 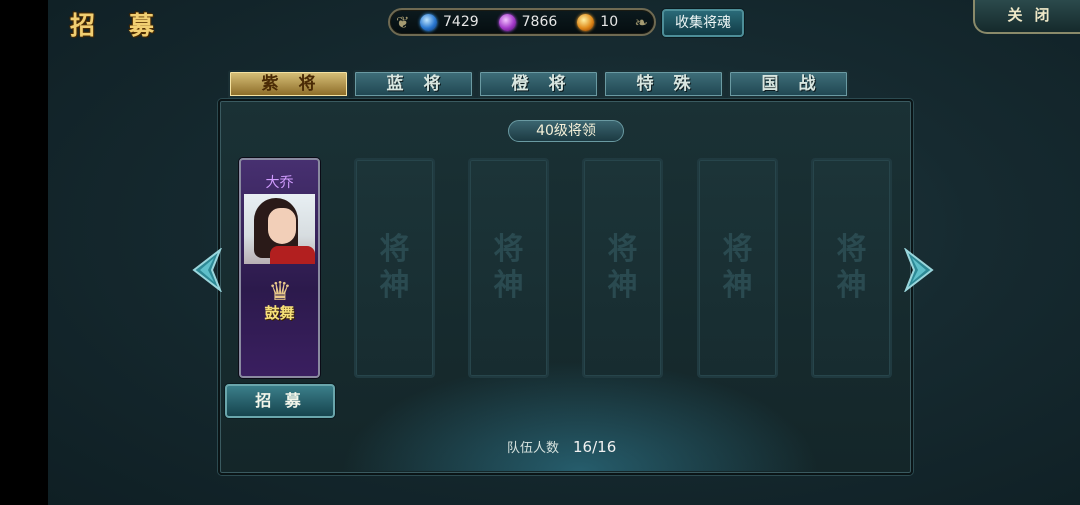 I want to click on resource-purple-value: 7866, so click(x=539, y=22).